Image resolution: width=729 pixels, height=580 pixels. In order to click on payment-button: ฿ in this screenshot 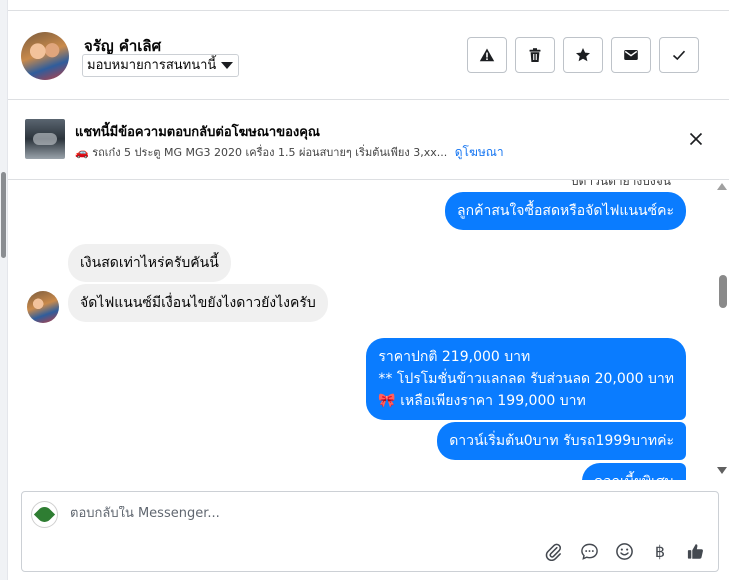, I will do `click(660, 551)`.